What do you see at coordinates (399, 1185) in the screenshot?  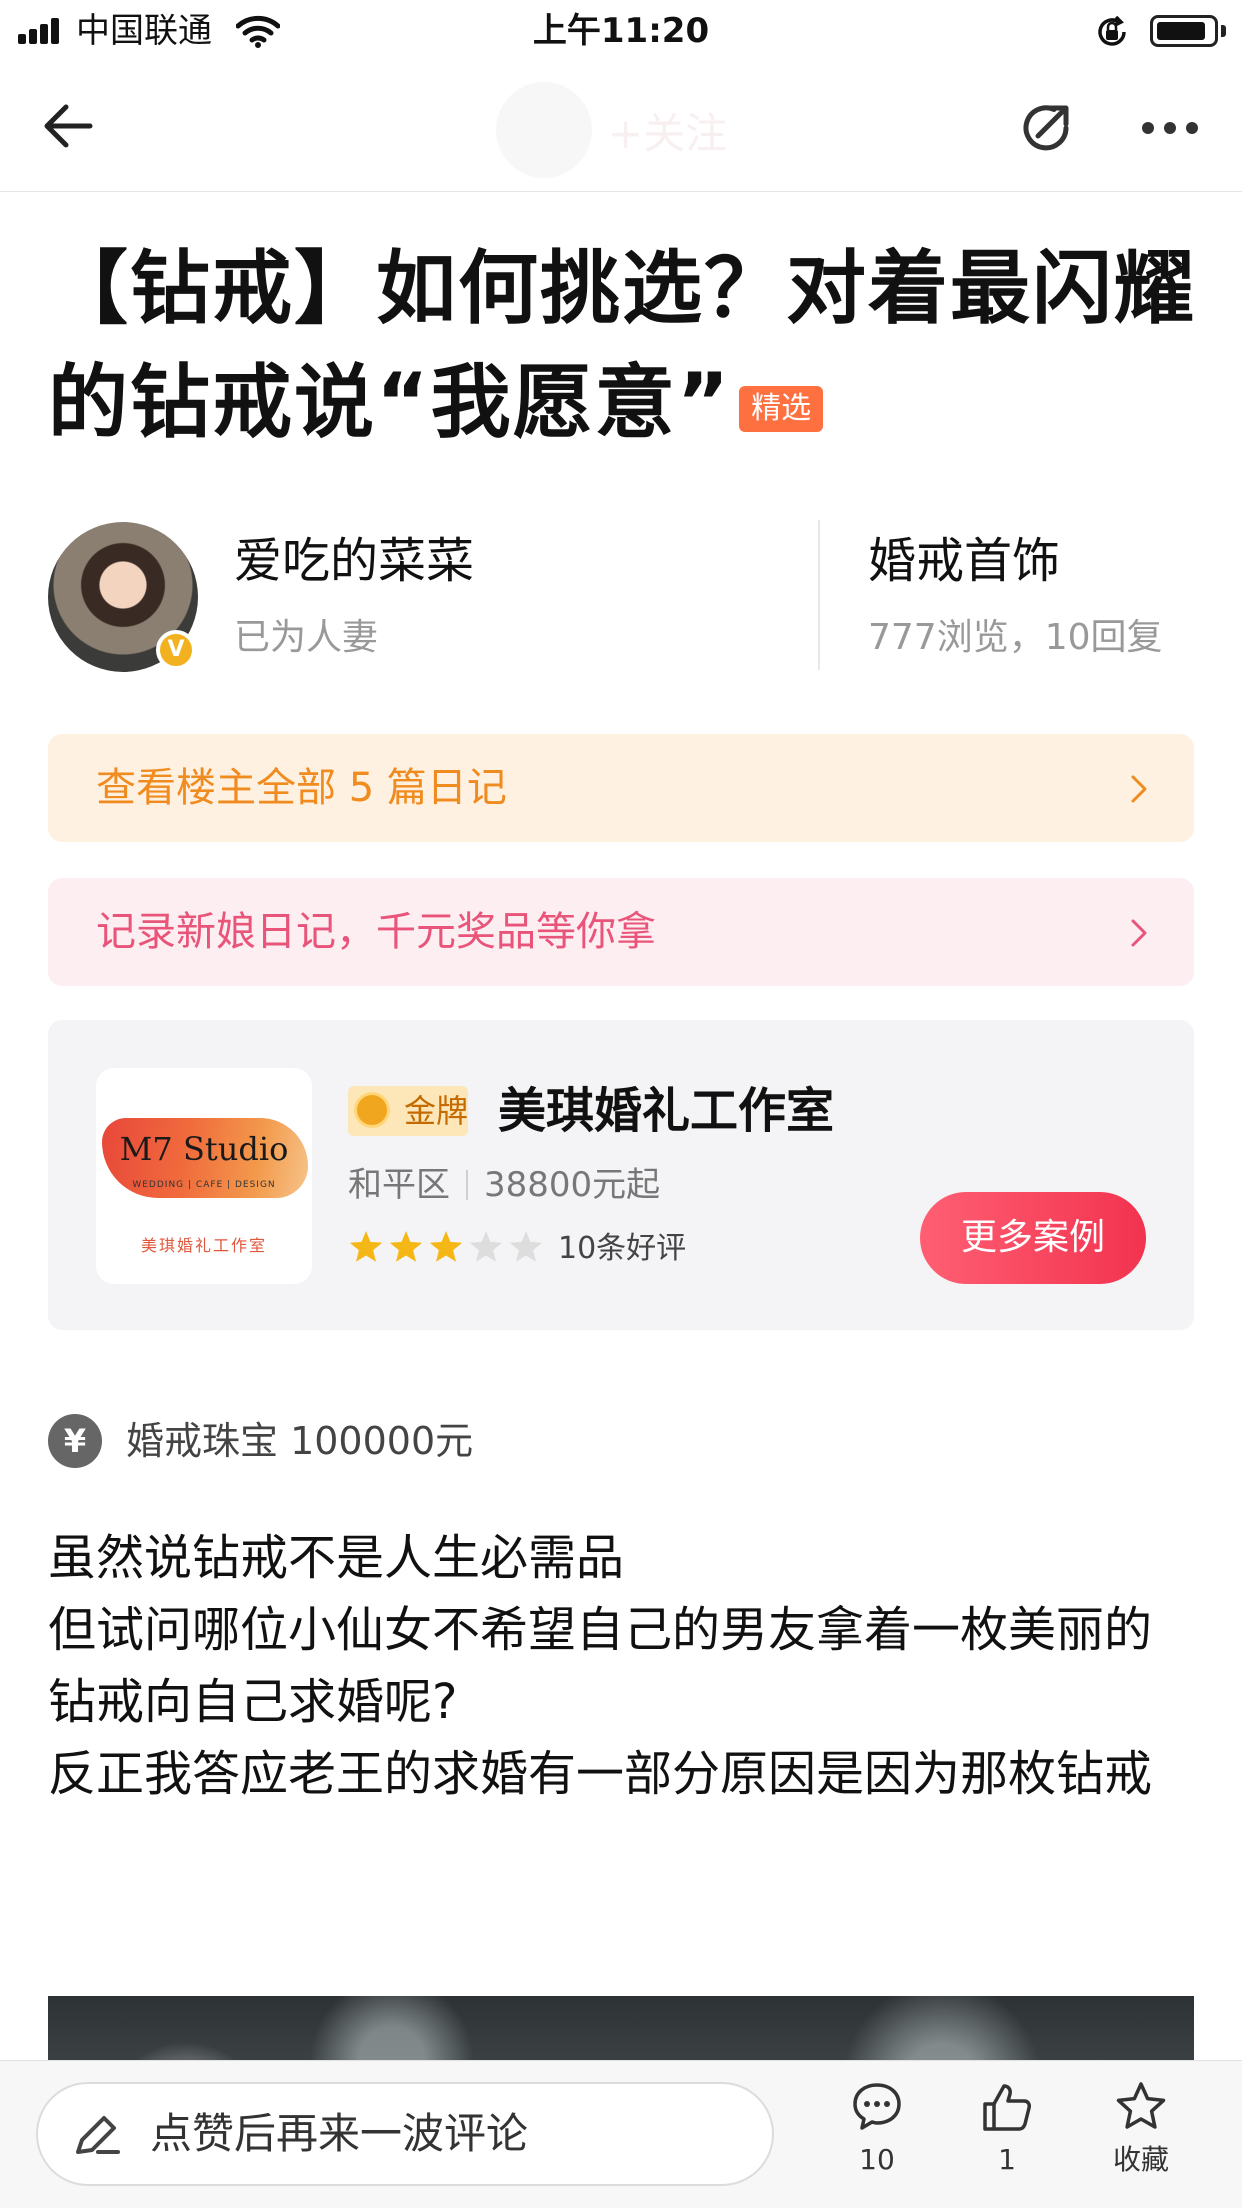 I see `studio-district: 和平区` at bounding box center [399, 1185].